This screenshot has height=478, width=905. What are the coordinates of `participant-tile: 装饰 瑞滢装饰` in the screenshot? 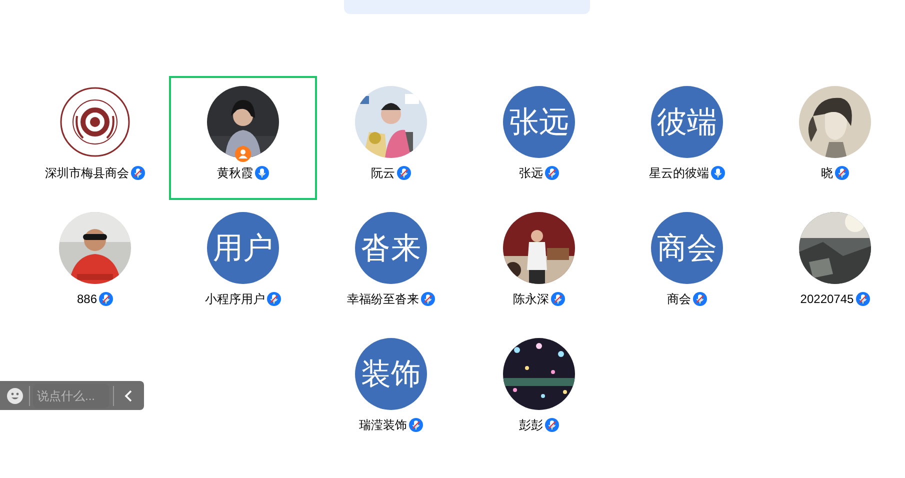 It's located at (391, 390).